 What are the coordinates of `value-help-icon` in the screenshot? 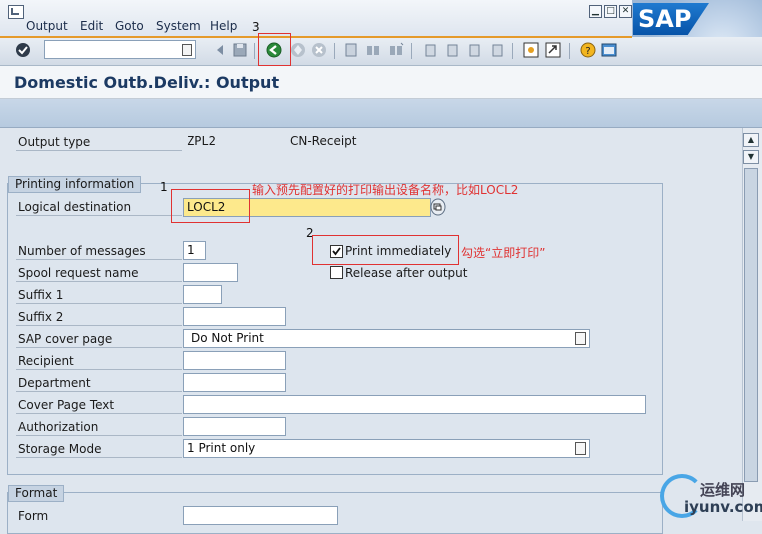 It's located at (438, 207).